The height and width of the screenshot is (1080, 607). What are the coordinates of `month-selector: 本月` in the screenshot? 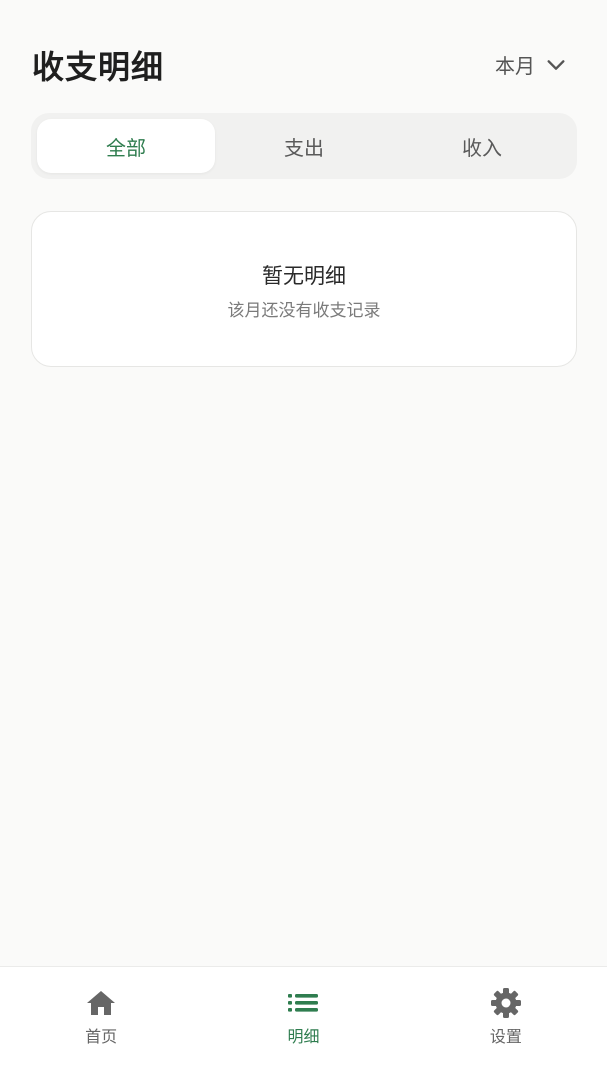 It's located at (531, 64).